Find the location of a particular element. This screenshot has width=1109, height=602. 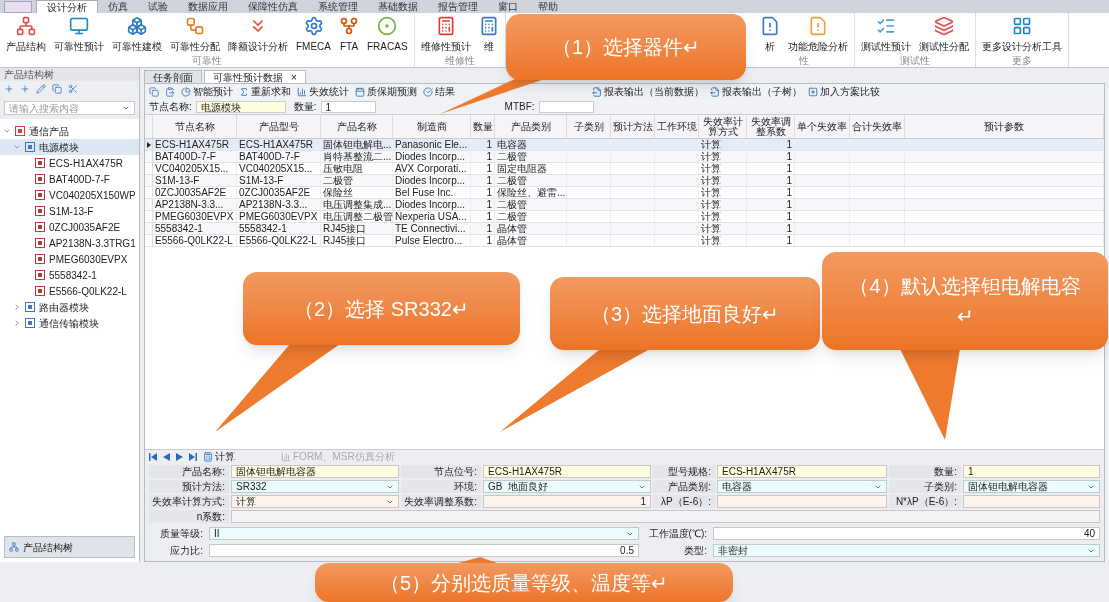

toolbar-button: 加入方案比较 is located at coordinates (844, 91).